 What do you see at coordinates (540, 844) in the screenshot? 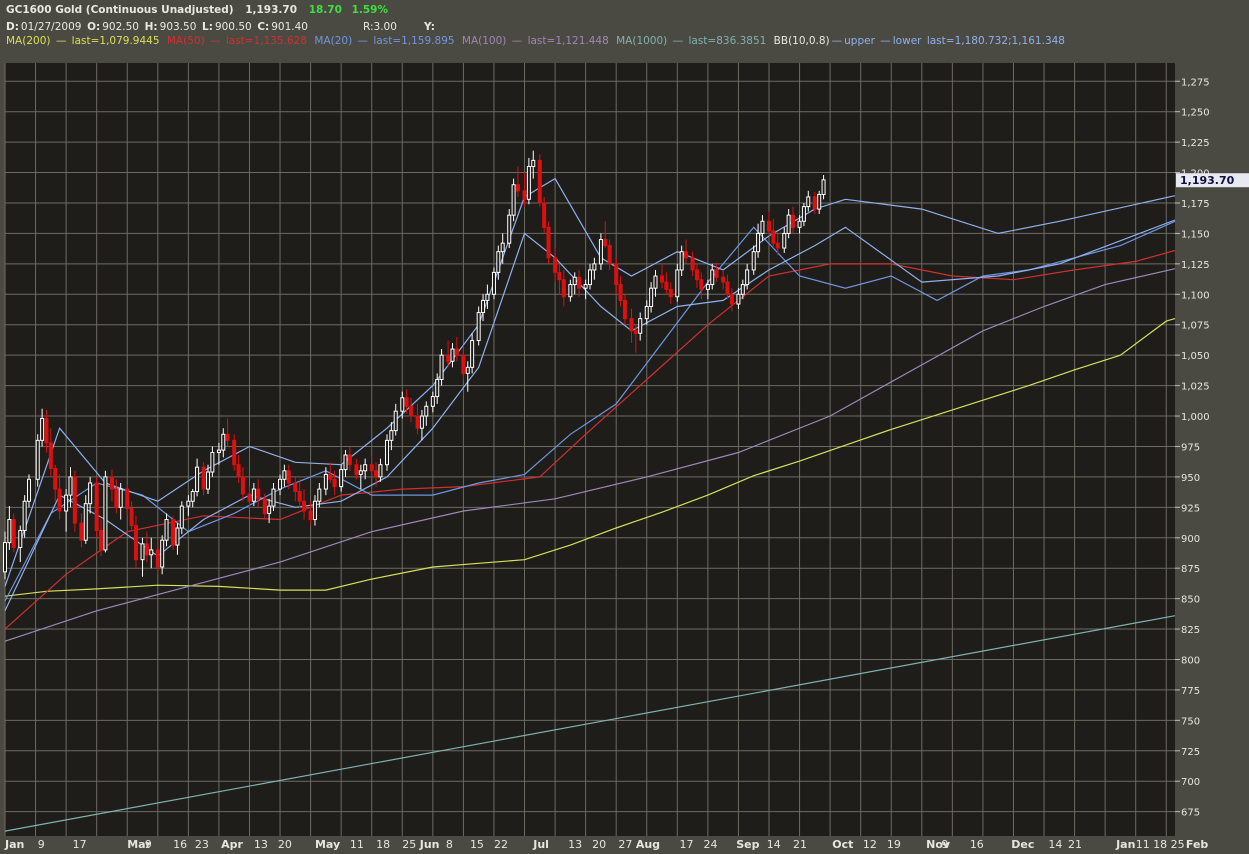
I see `x-tick-label: Jul` at bounding box center [540, 844].